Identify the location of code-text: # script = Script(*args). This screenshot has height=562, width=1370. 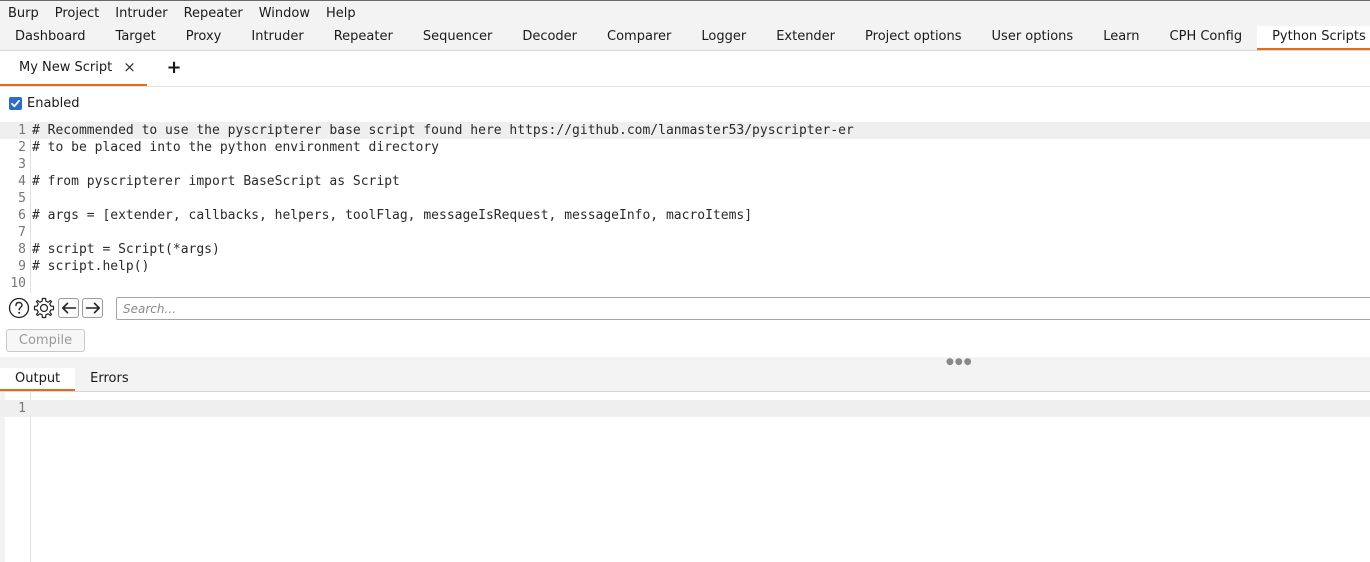
(126, 249).